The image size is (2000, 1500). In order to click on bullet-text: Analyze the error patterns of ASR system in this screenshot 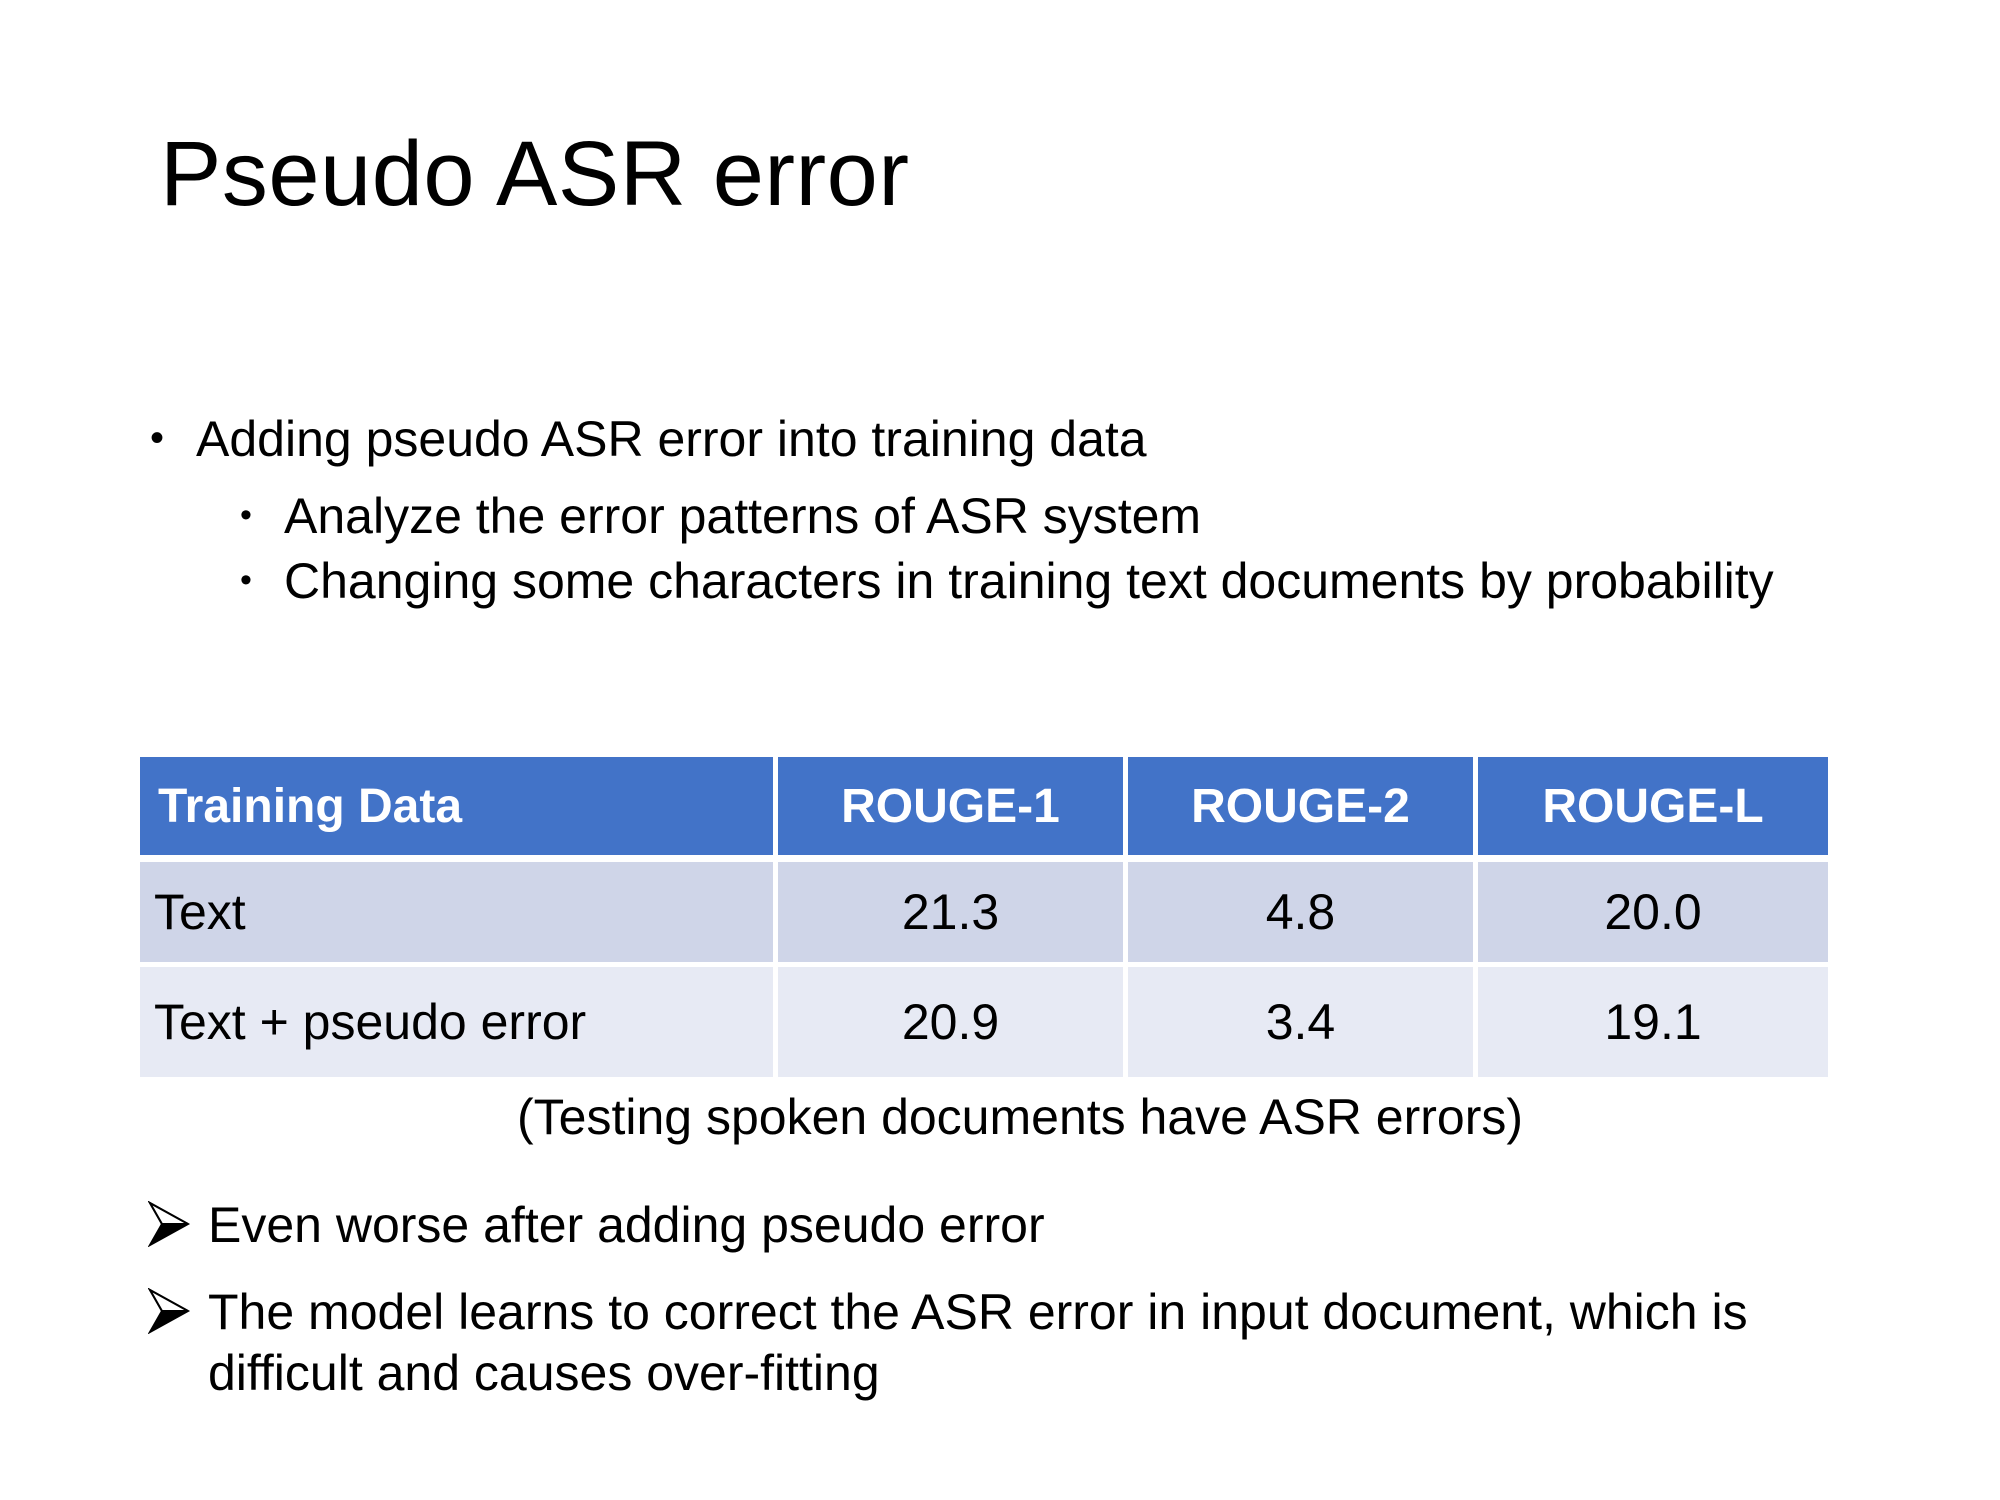, I will do `click(743, 516)`.